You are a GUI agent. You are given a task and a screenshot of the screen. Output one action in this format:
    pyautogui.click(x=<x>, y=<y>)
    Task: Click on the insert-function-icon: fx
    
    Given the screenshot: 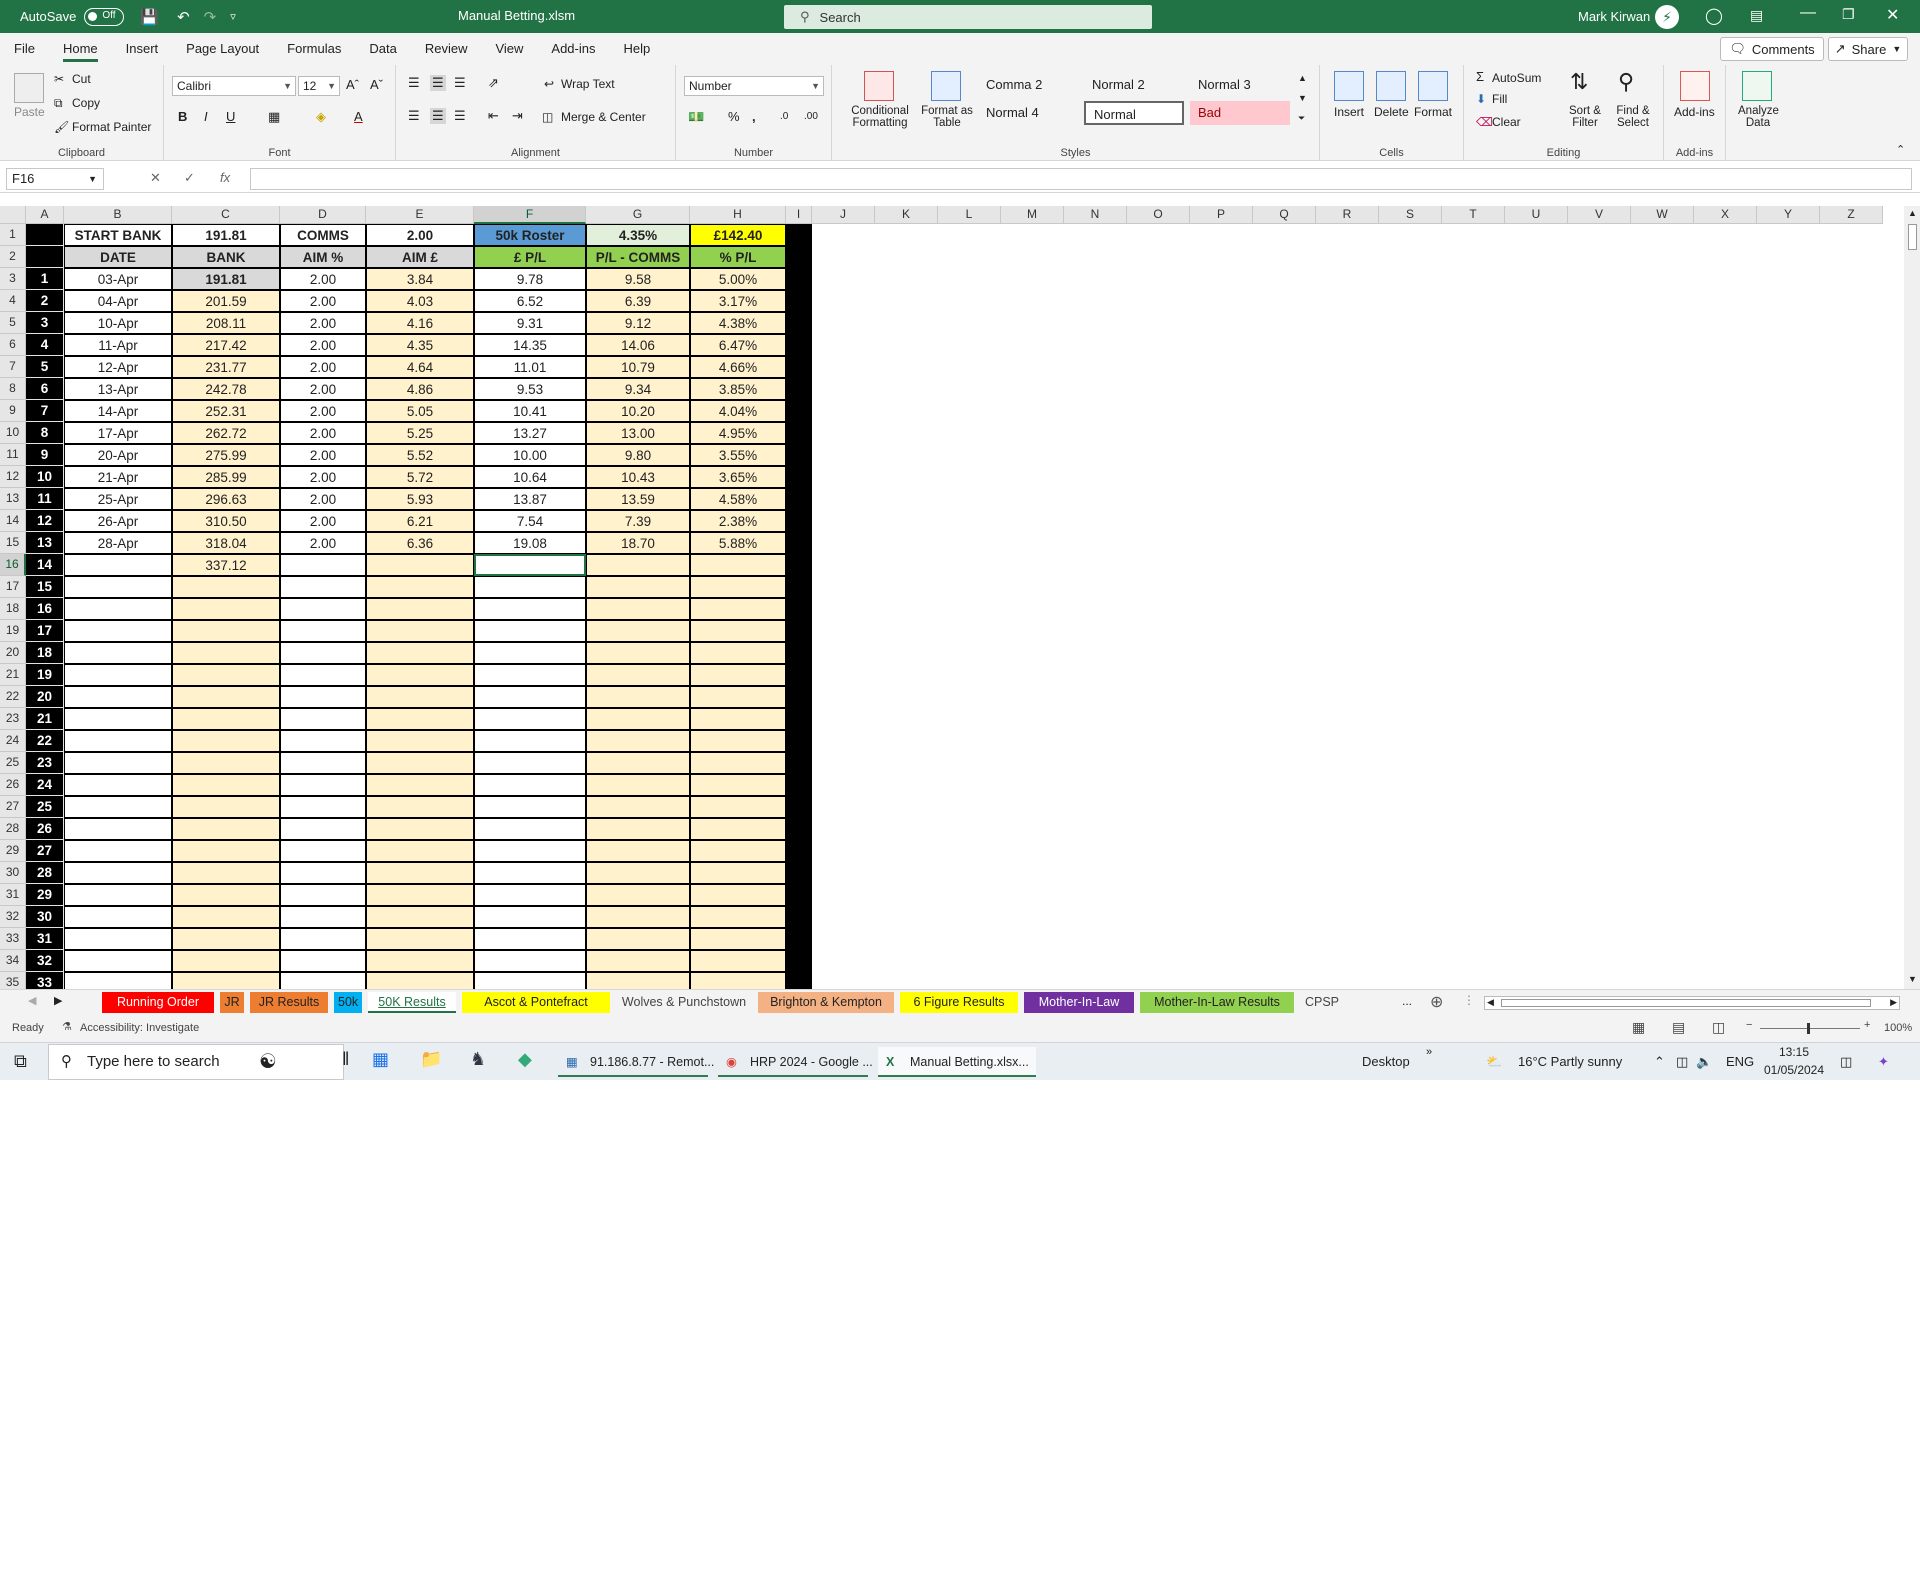 What is the action you would take?
    pyautogui.click(x=225, y=177)
    